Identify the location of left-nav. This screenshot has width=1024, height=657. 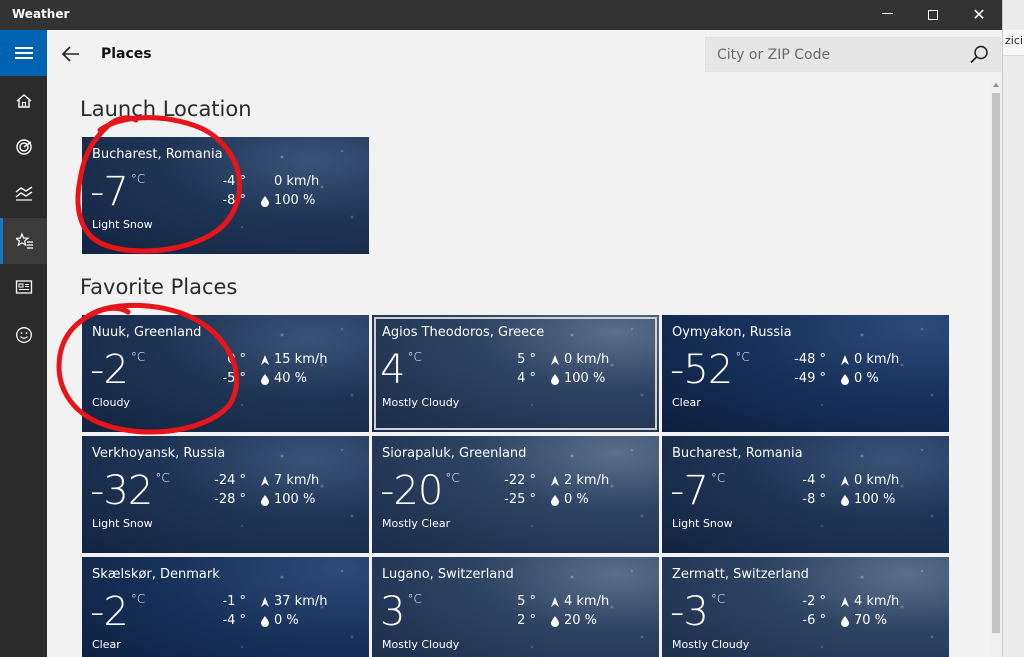
(23, 343).